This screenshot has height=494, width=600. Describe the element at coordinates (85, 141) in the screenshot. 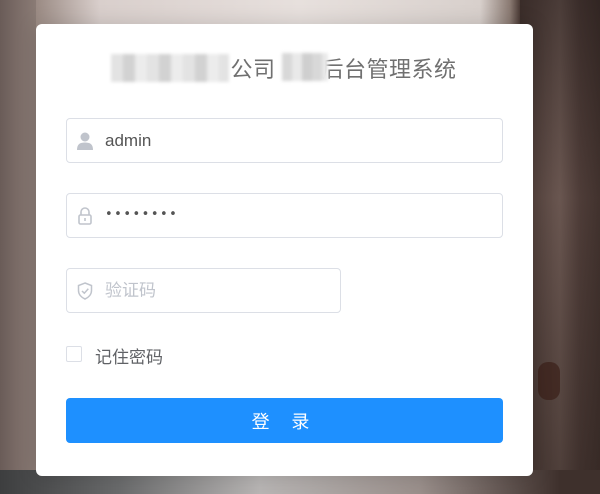

I see `user-icon` at that location.